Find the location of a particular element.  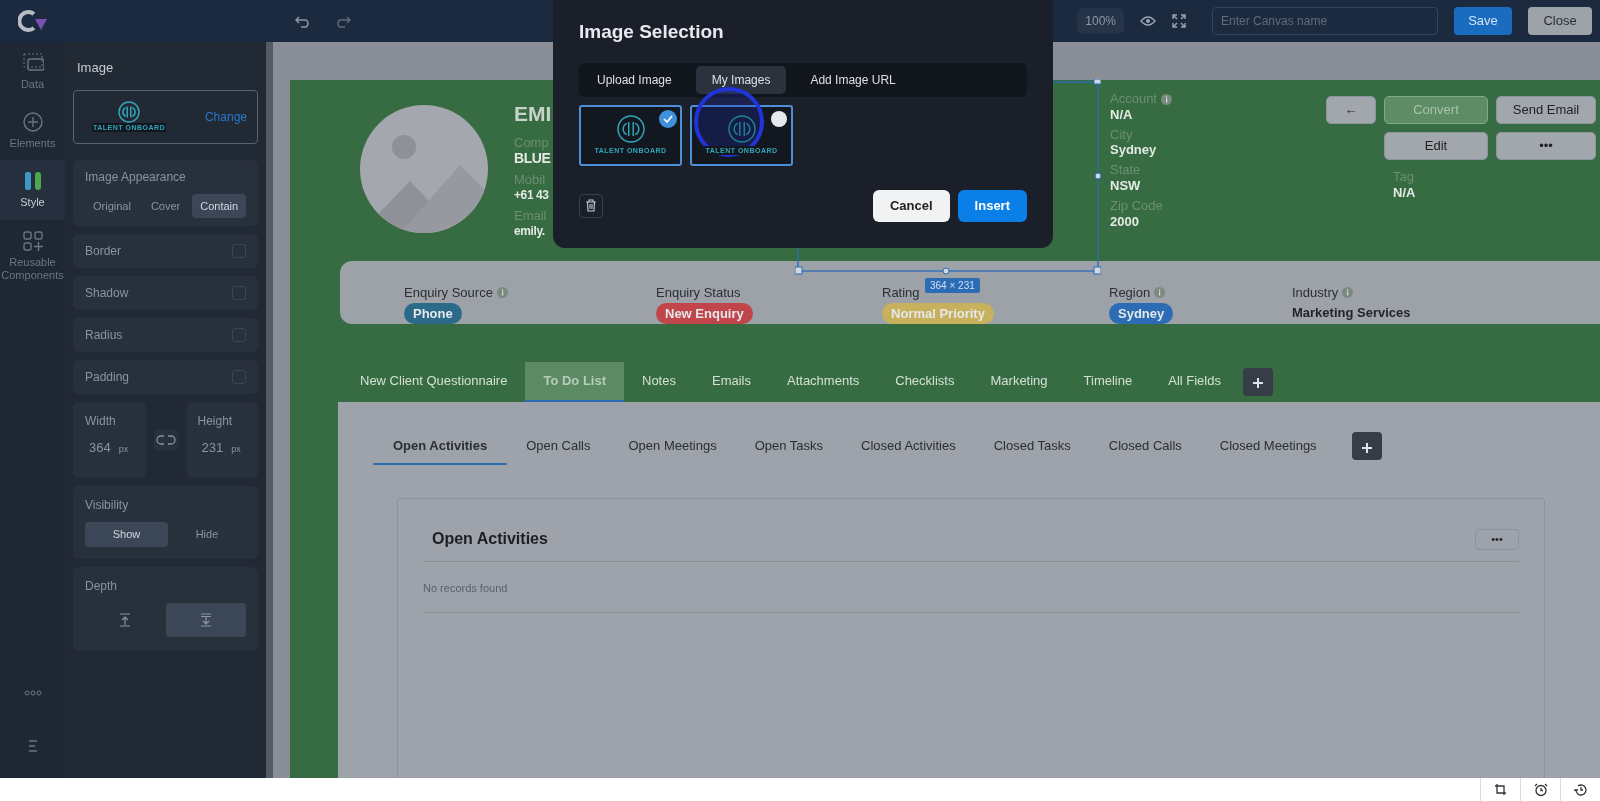

preview-icon is located at coordinates (1148, 21).